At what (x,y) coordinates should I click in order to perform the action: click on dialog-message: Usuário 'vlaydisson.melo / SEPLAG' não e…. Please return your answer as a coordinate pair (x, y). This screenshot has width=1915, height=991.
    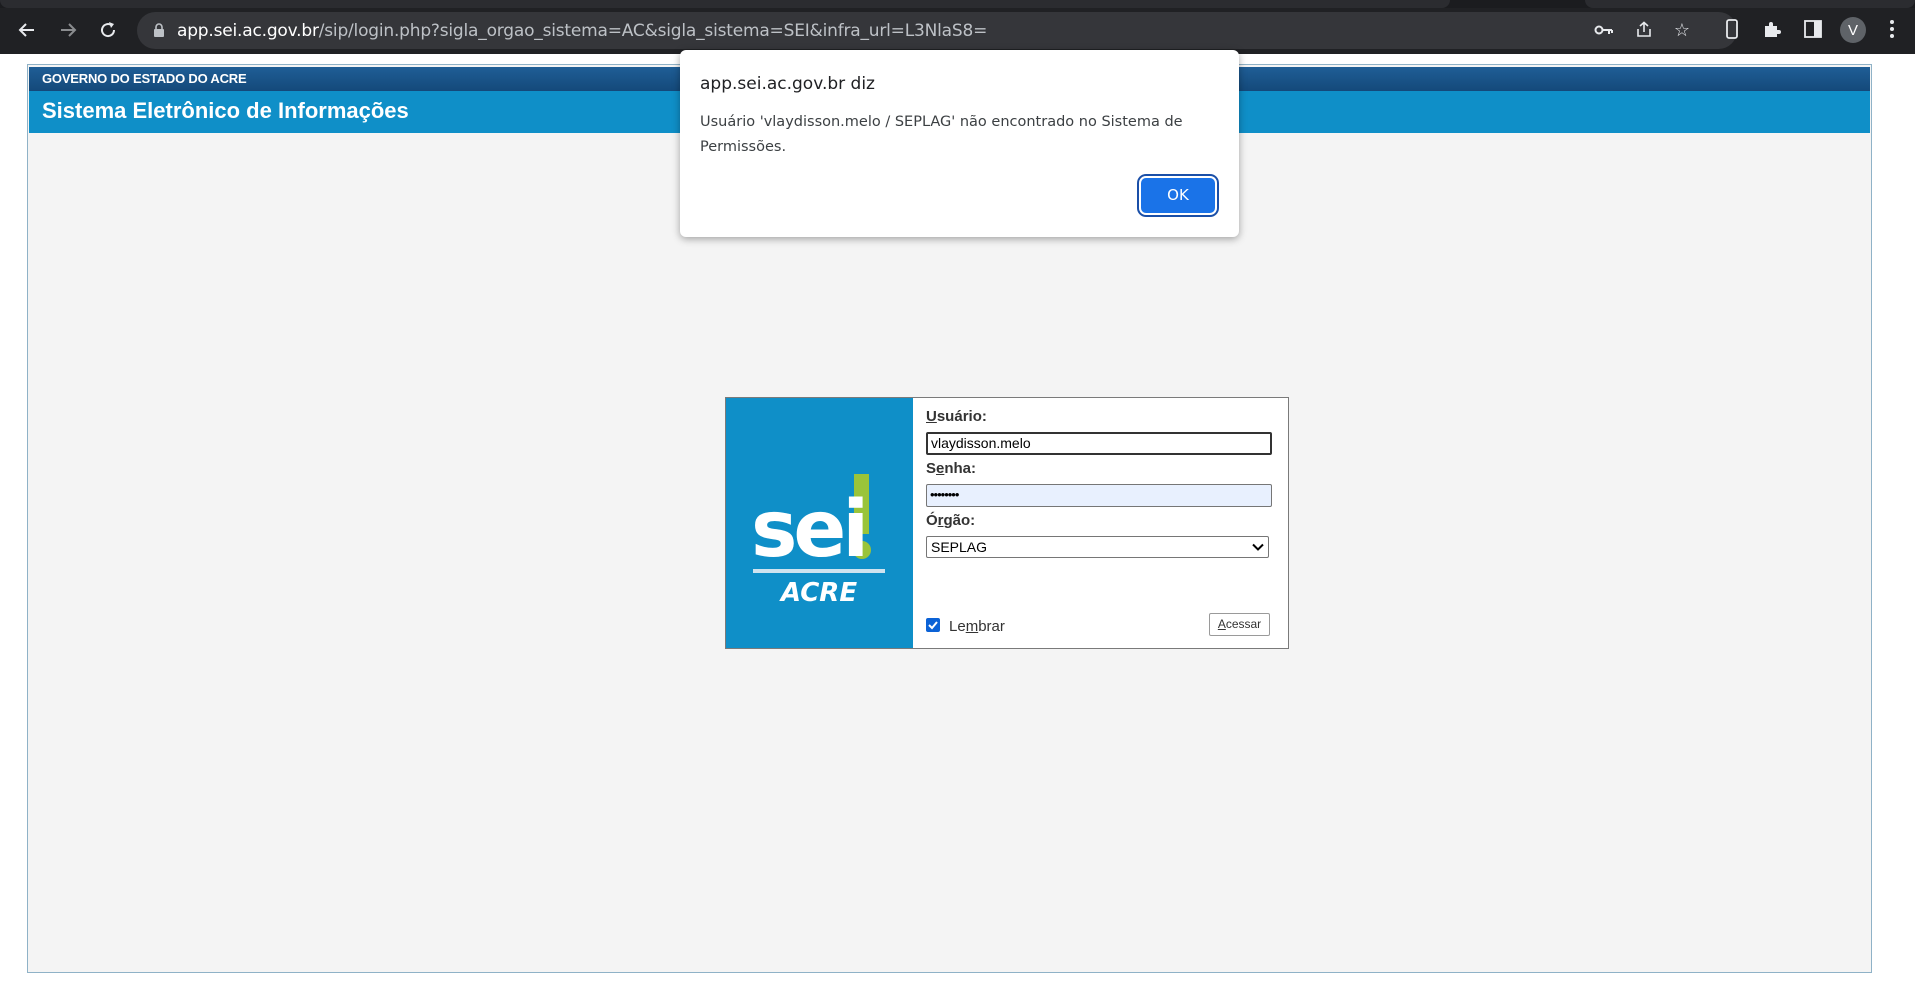
    Looking at the image, I should click on (941, 134).